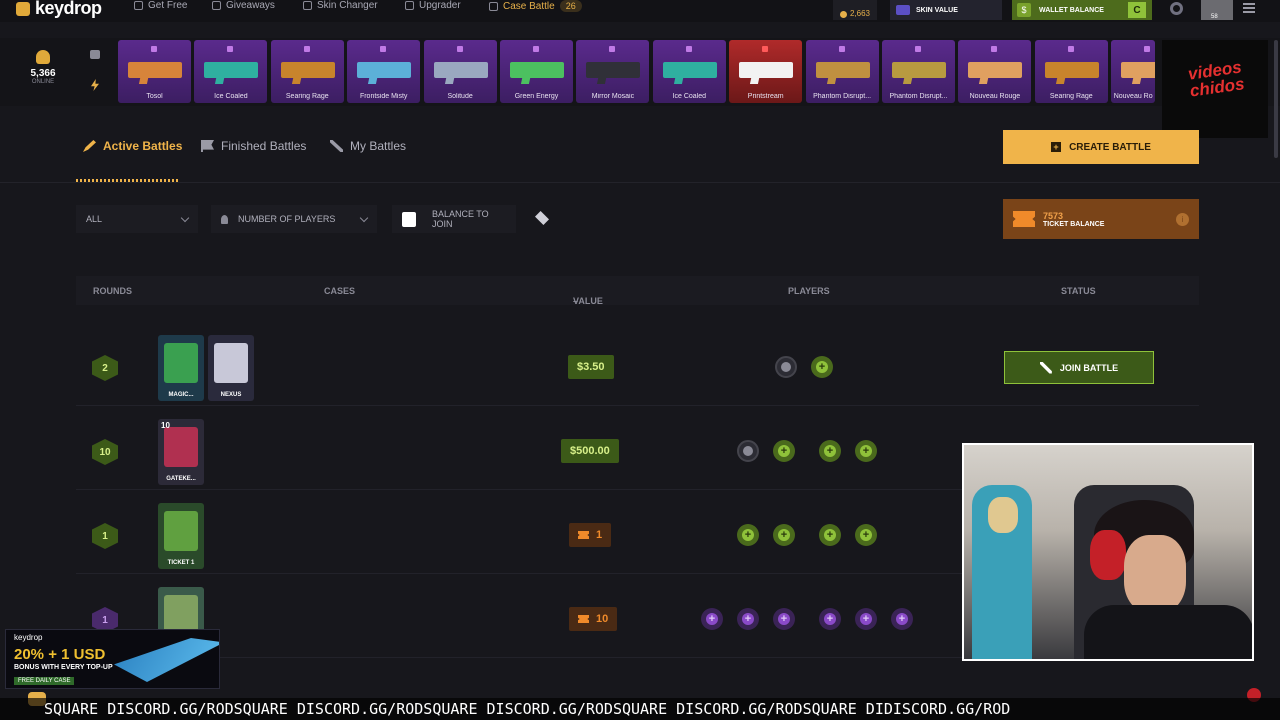 The width and height of the screenshot is (1280, 720). Describe the element at coordinates (1249, 8) in the screenshot. I see `hamburger-menu-icon` at that location.